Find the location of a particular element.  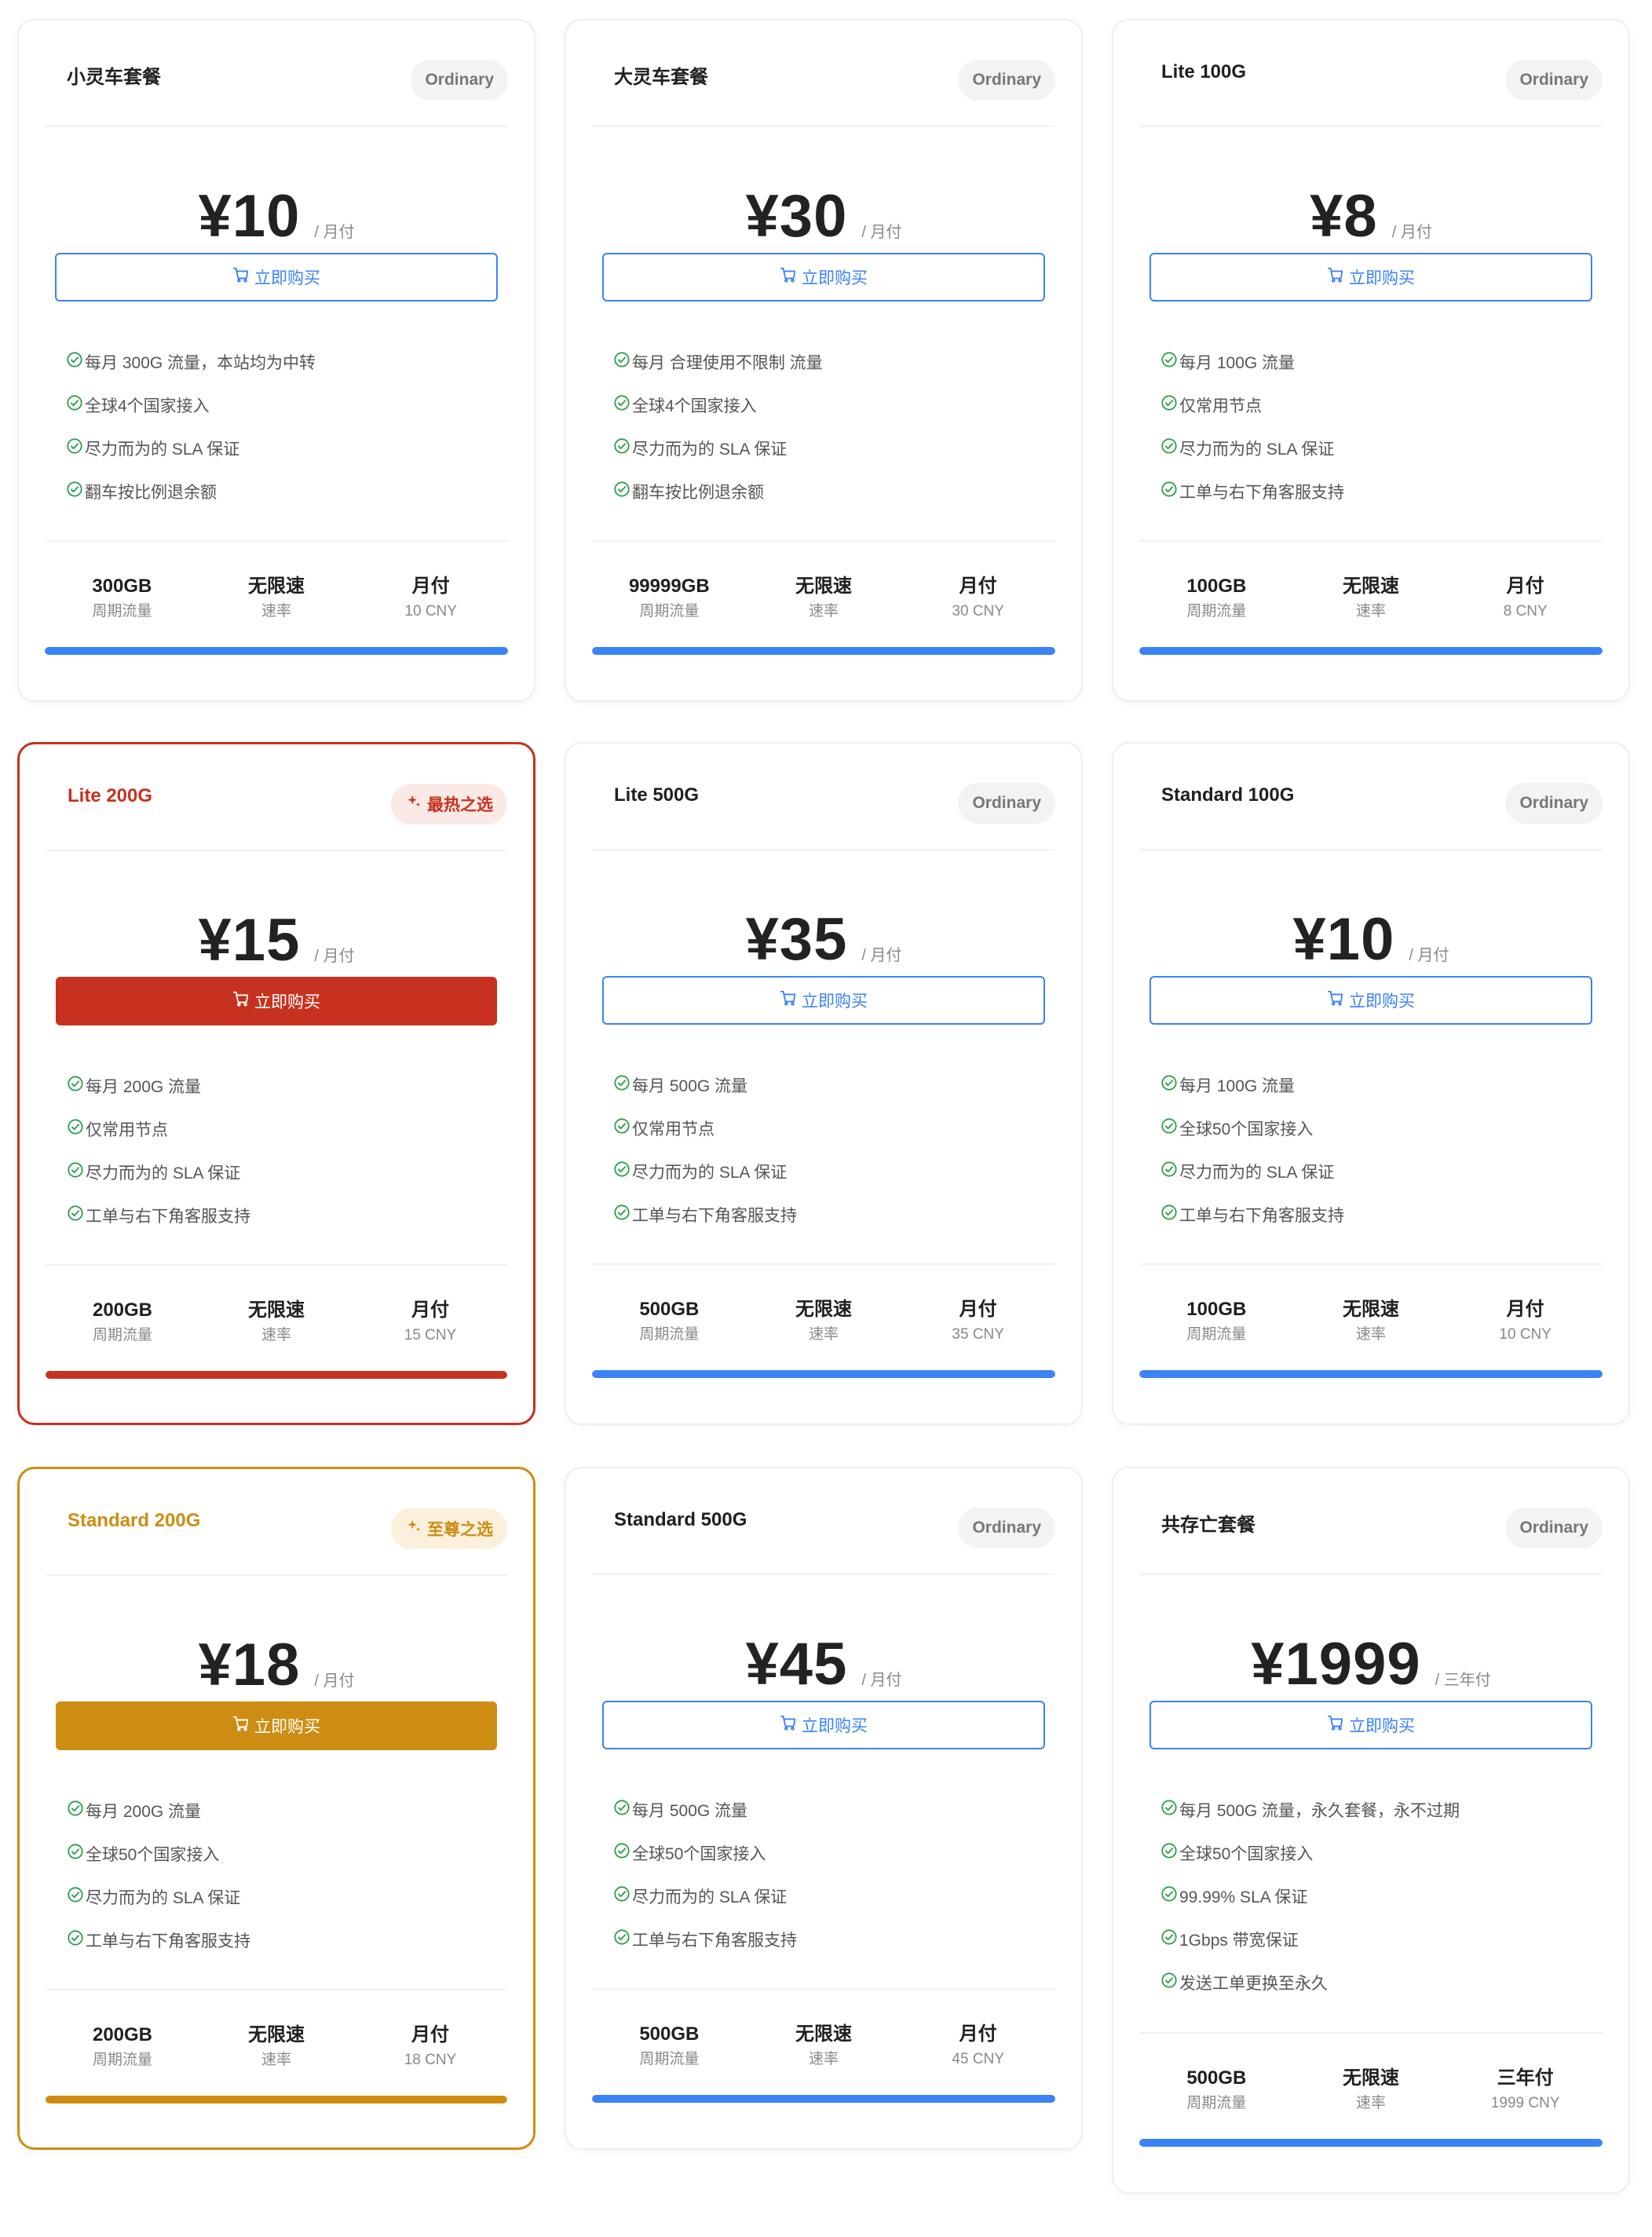

price-row: ¥45 / 月付 is located at coordinates (824, 1658).